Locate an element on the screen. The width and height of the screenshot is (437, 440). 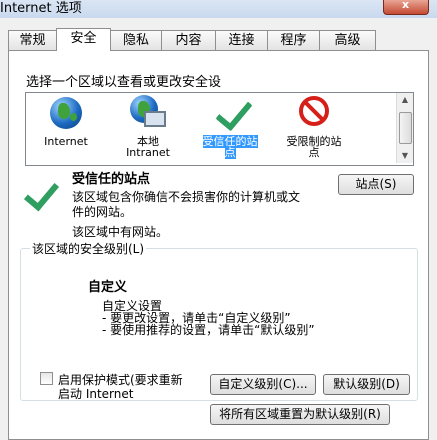
zone-restricted-sites: 受限制的站 点 is located at coordinates (314, 126).